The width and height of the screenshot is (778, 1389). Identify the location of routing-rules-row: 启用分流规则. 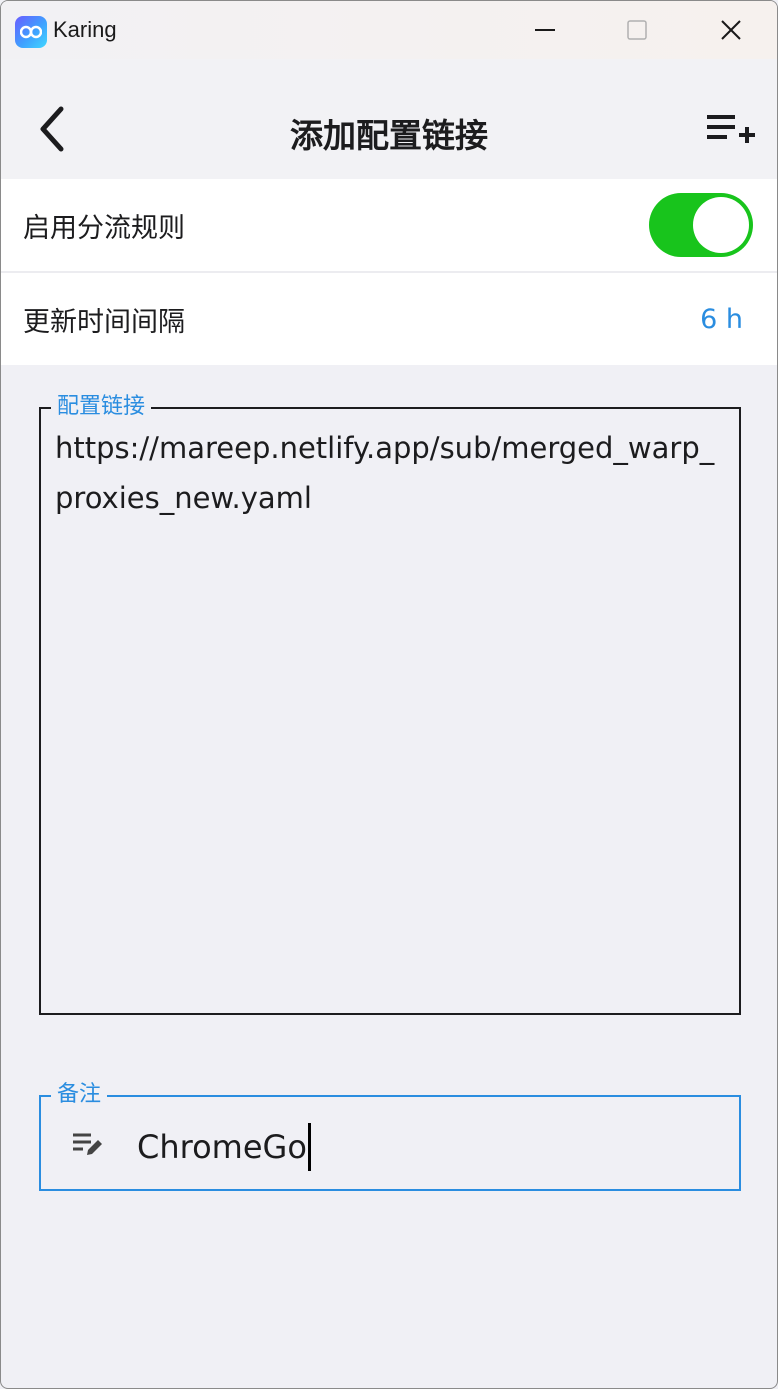
(389, 225).